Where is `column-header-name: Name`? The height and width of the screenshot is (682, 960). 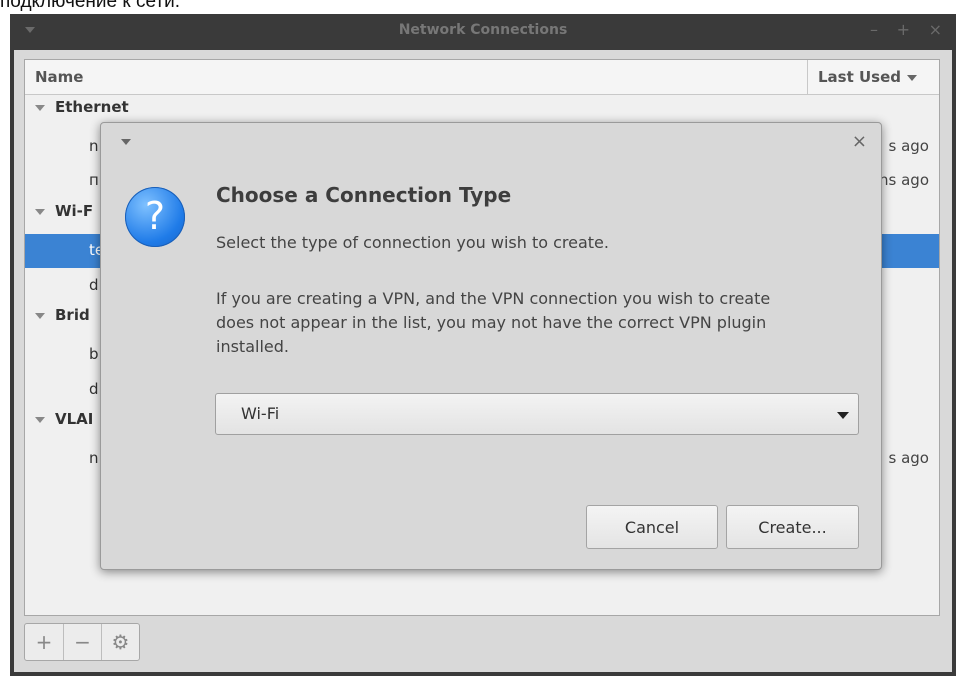 column-header-name: Name is located at coordinates (59, 77).